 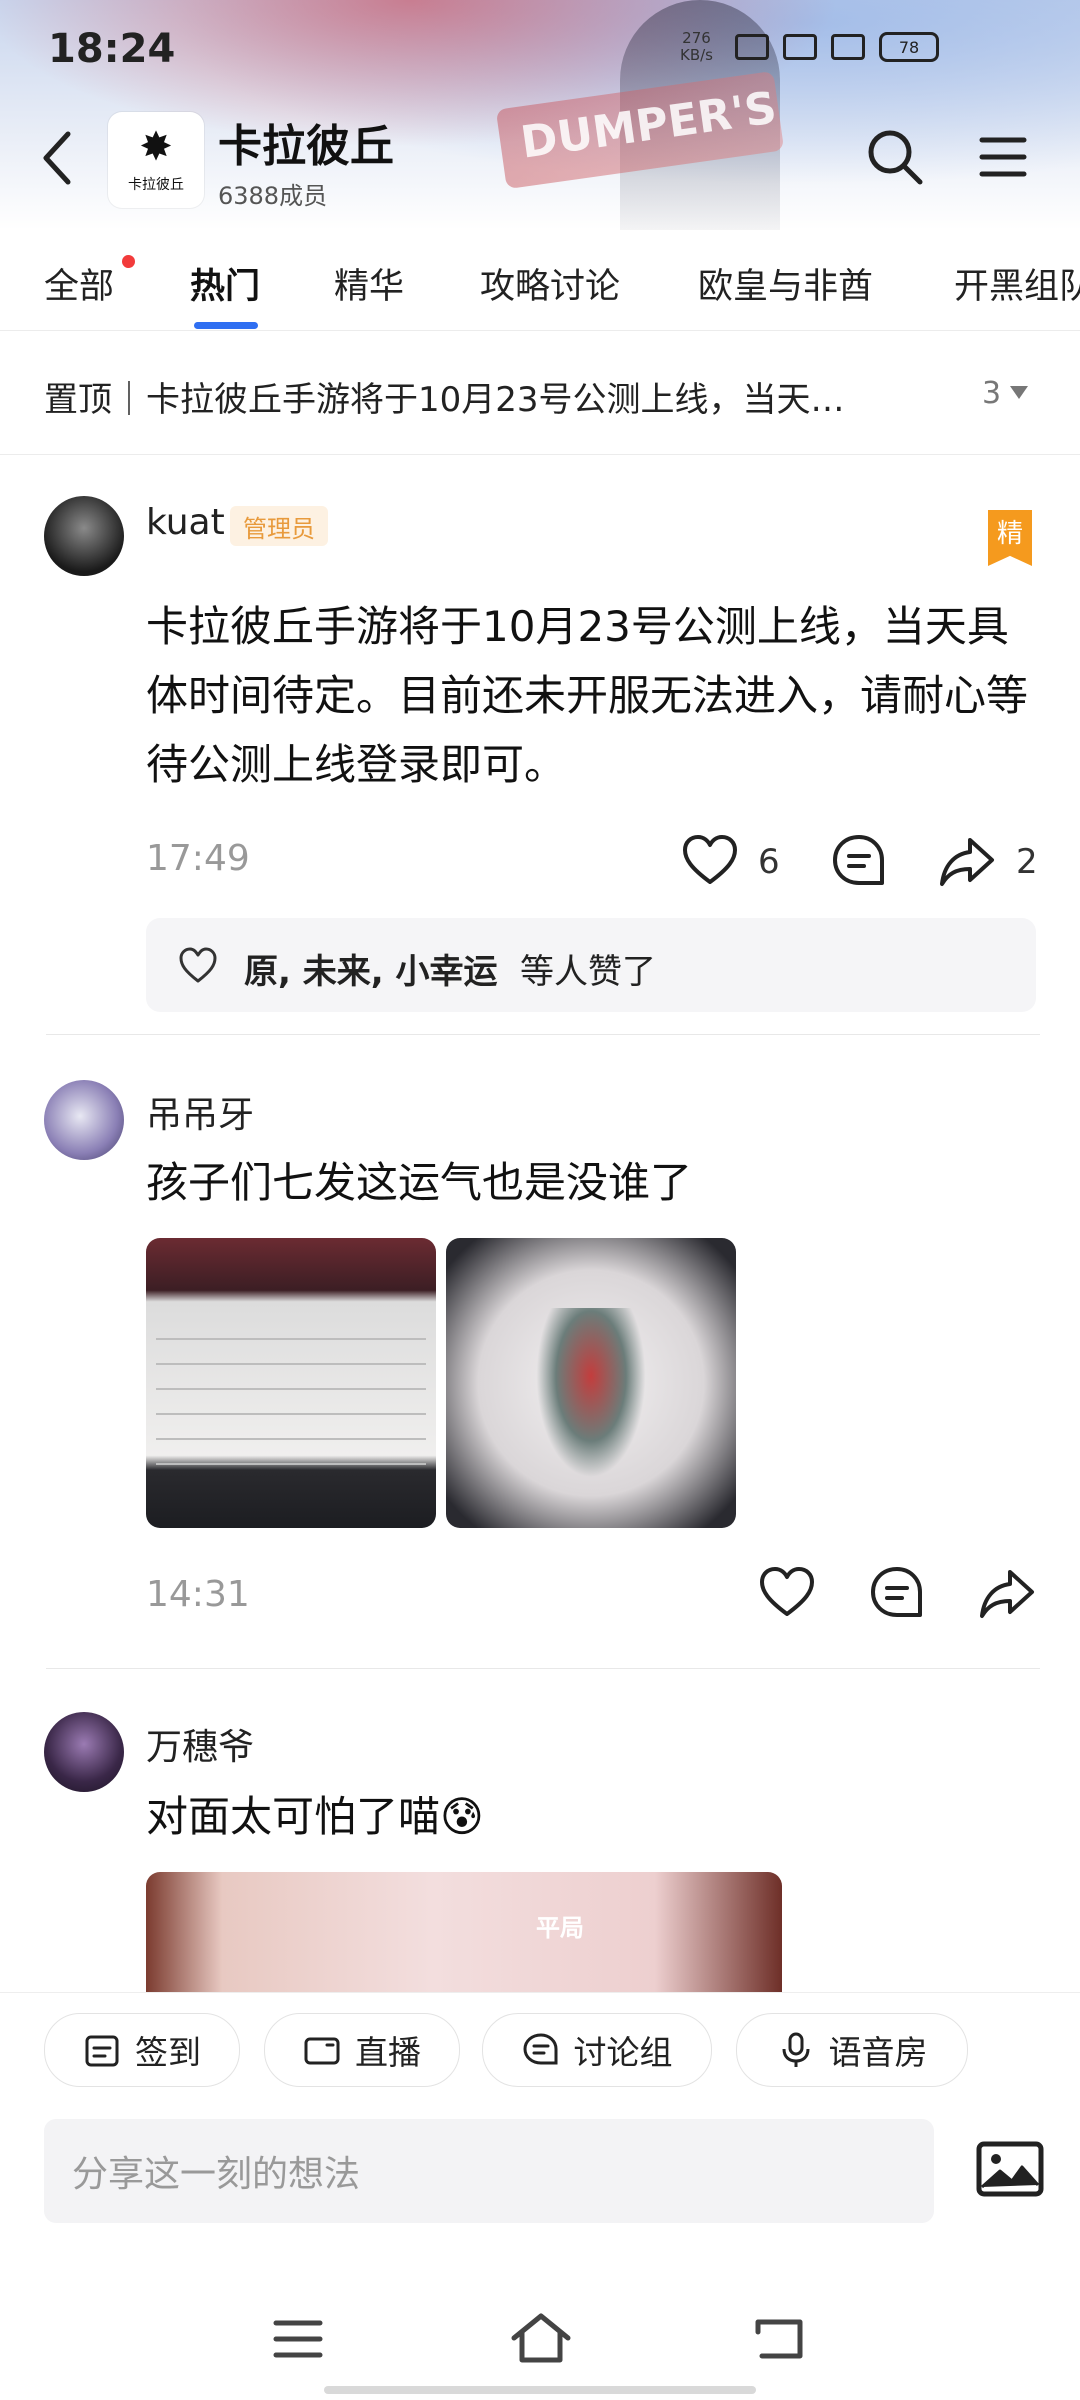 I want to click on wifi-icon, so click(x=848, y=47).